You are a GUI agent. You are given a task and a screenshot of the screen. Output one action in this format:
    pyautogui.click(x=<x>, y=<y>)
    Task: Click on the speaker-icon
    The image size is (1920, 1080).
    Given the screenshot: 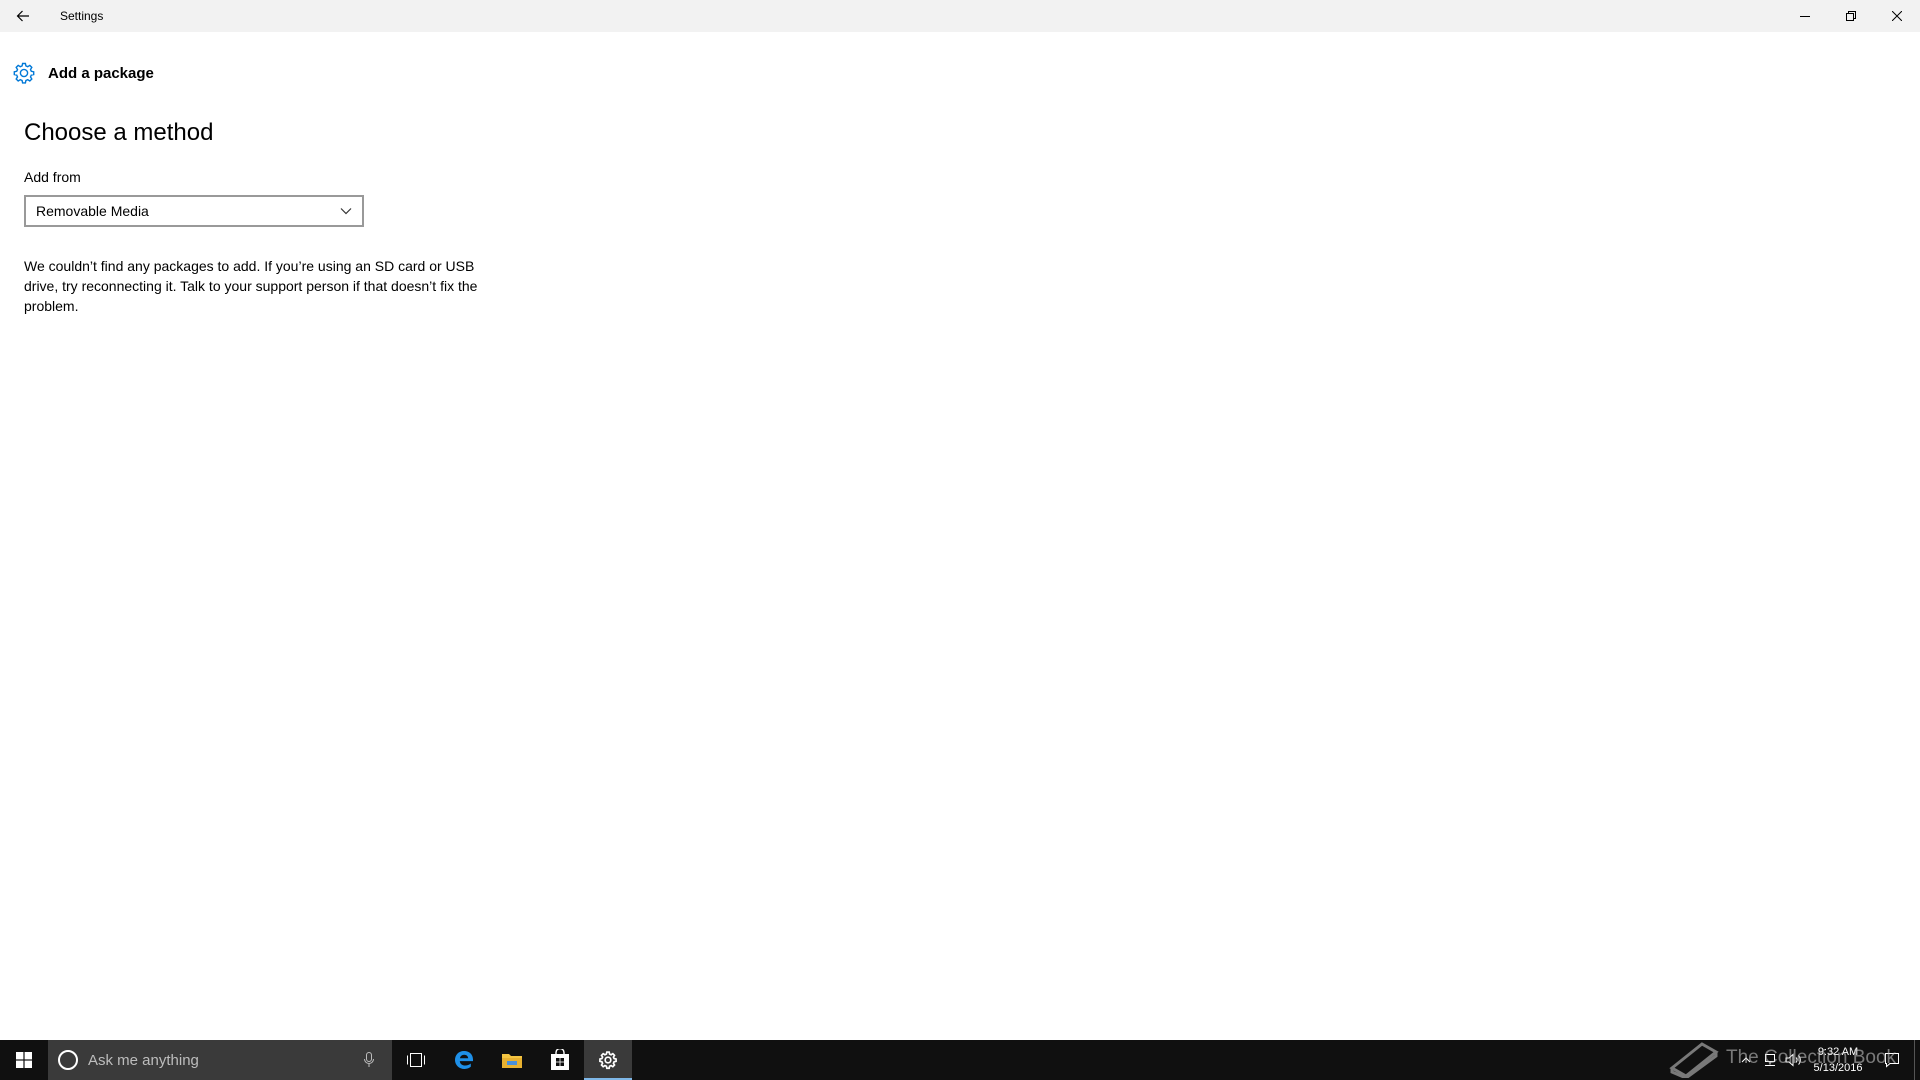 What is the action you would take?
    pyautogui.click(x=1793, y=1060)
    